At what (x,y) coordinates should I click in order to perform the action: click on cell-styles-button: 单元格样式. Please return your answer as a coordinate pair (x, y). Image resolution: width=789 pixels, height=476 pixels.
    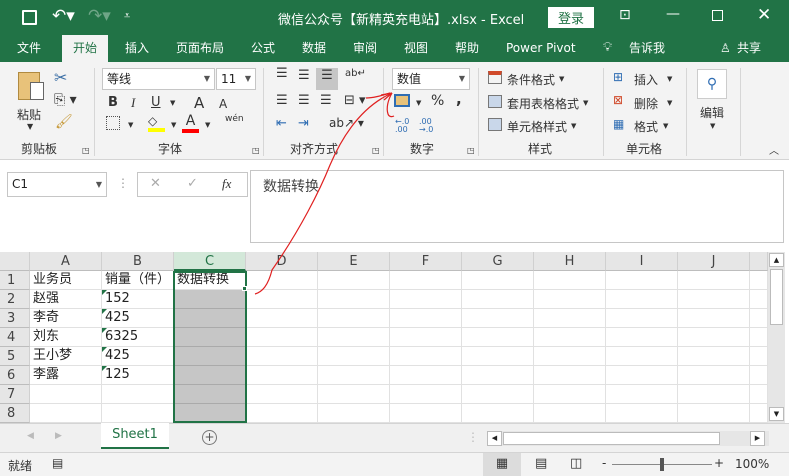
    Looking at the image, I should click on (537, 126).